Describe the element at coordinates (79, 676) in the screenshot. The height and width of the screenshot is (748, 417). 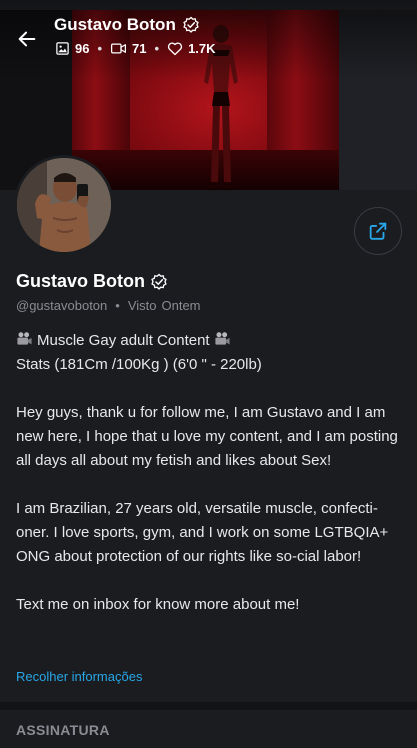
I see `collapse-info-link: Recolher informações` at that location.